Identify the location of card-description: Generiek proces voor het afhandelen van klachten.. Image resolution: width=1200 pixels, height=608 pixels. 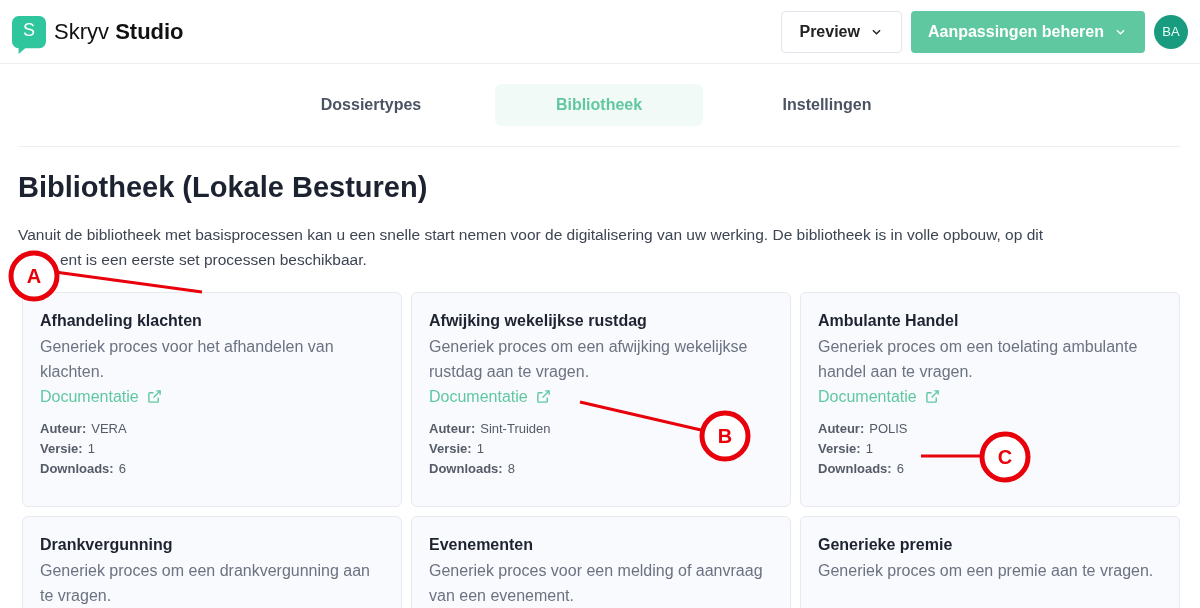
(187, 359).